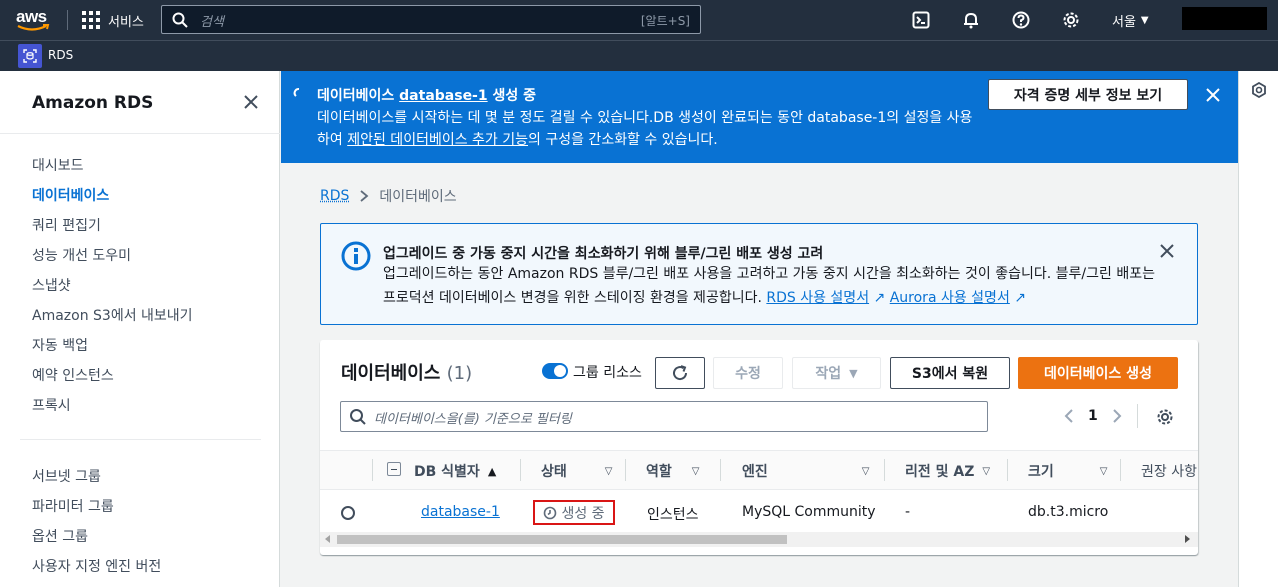 This screenshot has width=1278, height=587. I want to click on pagination: 1, so click(1093, 416).